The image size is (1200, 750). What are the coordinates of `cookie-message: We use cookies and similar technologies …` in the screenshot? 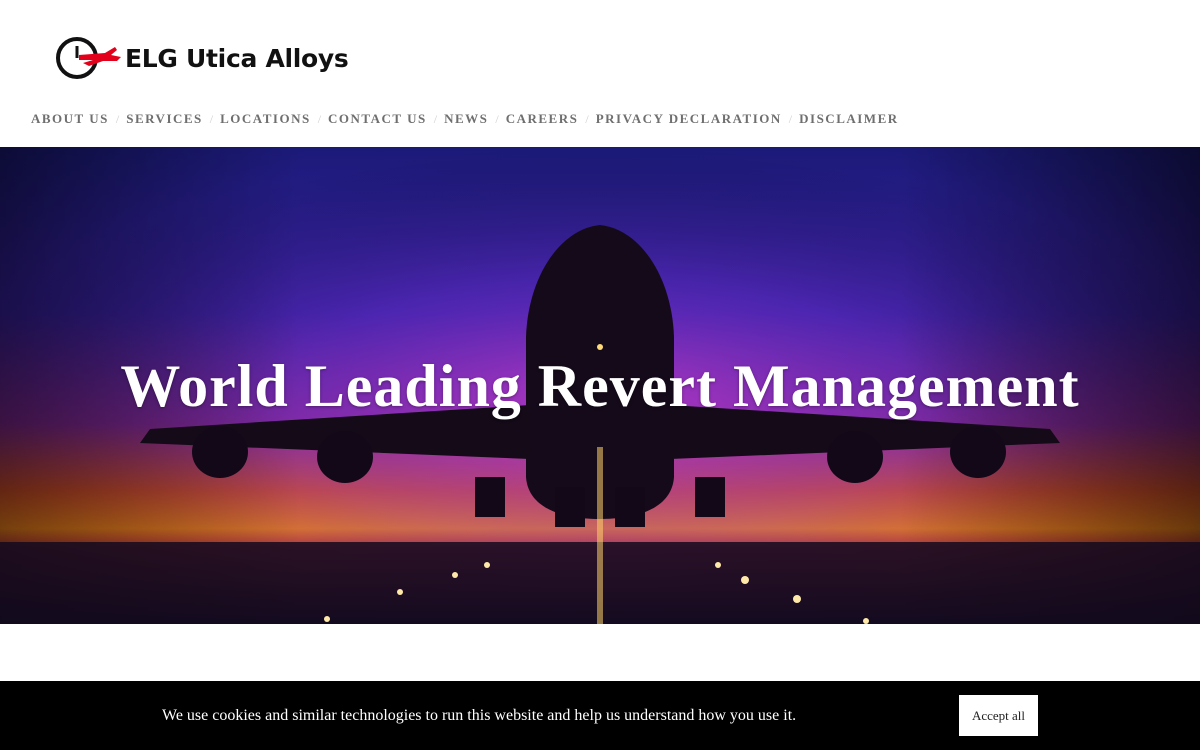 It's located at (479, 715).